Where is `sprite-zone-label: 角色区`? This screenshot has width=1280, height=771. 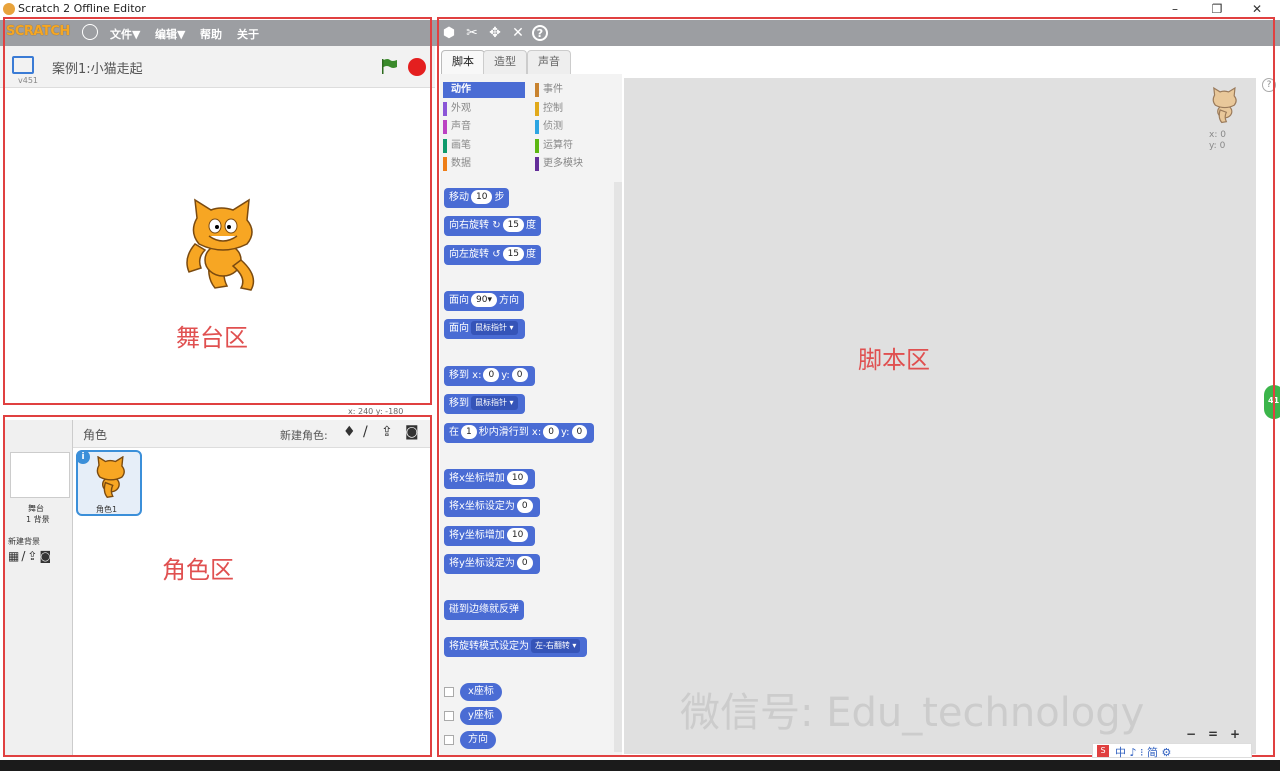
sprite-zone-label: 角色区 is located at coordinates (198, 570).